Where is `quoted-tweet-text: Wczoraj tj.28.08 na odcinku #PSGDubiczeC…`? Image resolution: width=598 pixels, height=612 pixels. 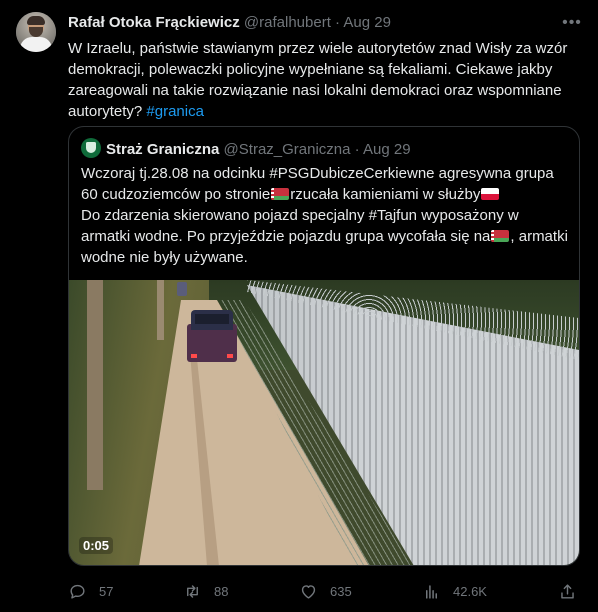 quoted-tweet-text: Wczoraj tj.28.08 na odcinku #PSGDubiczeC… is located at coordinates (325, 215).